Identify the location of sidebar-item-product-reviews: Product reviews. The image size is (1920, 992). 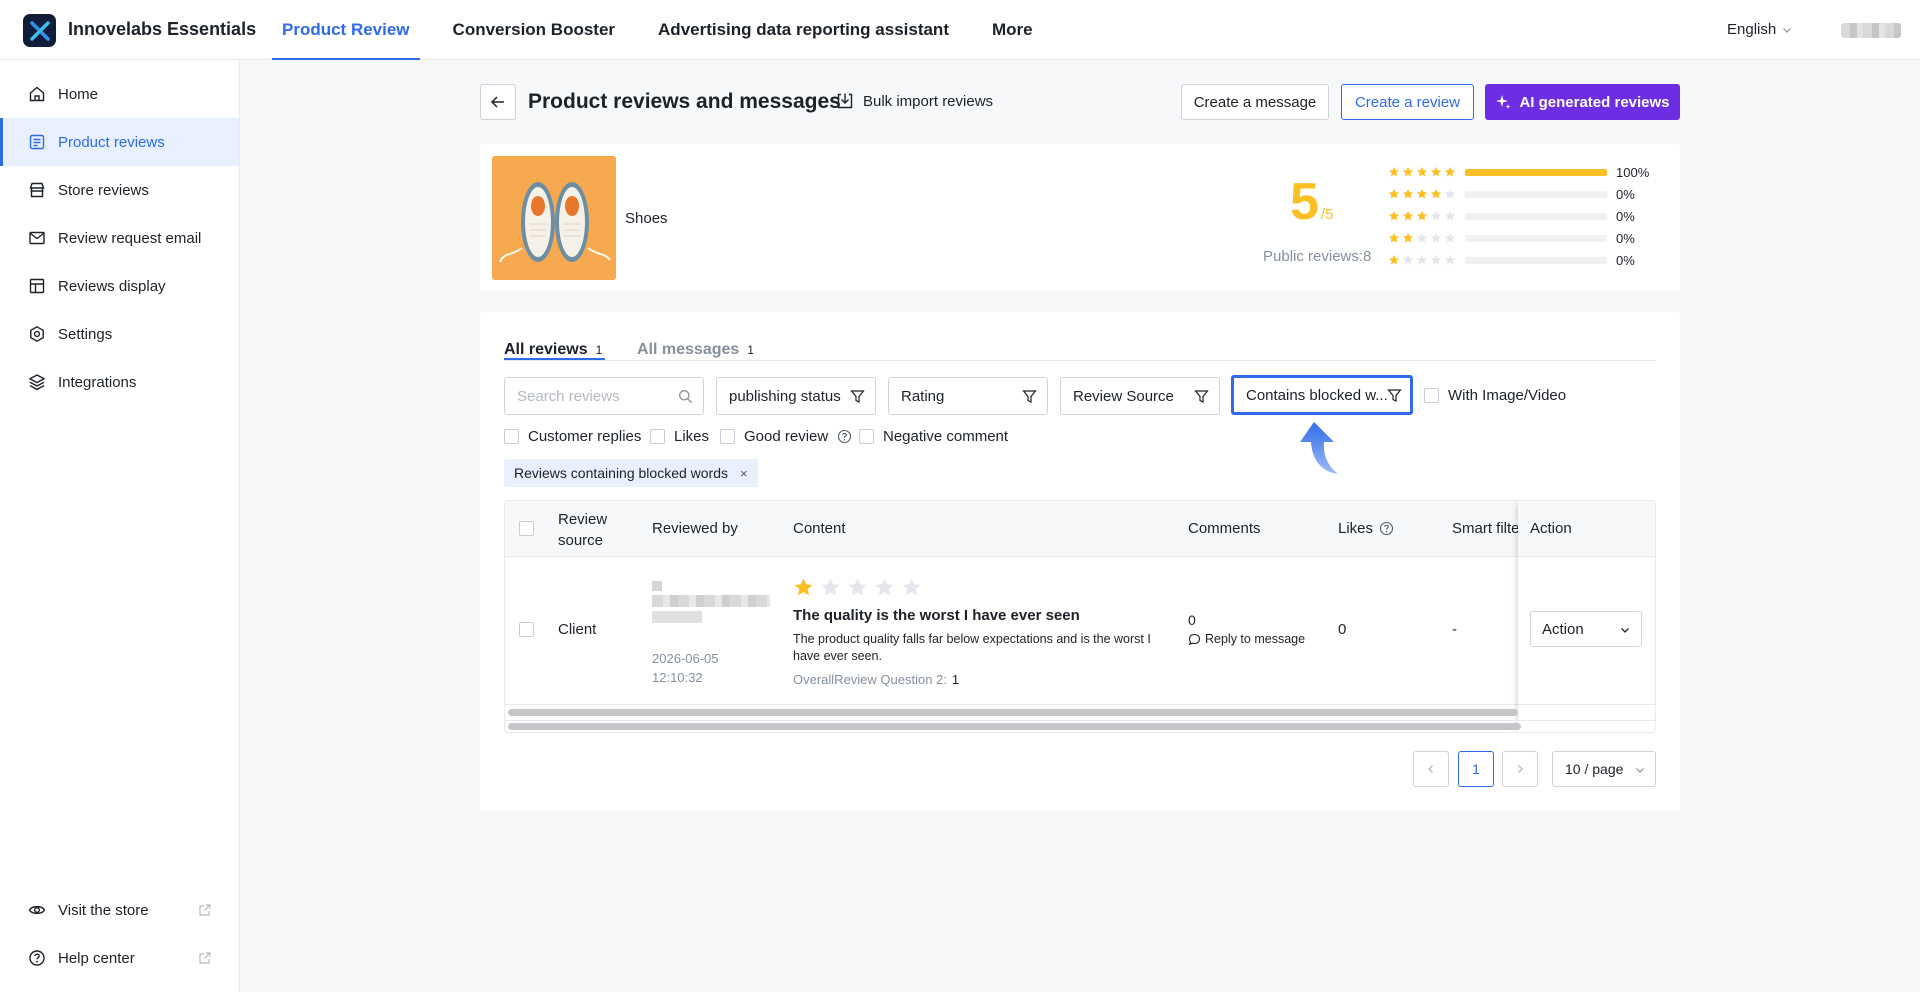
(119, 142).